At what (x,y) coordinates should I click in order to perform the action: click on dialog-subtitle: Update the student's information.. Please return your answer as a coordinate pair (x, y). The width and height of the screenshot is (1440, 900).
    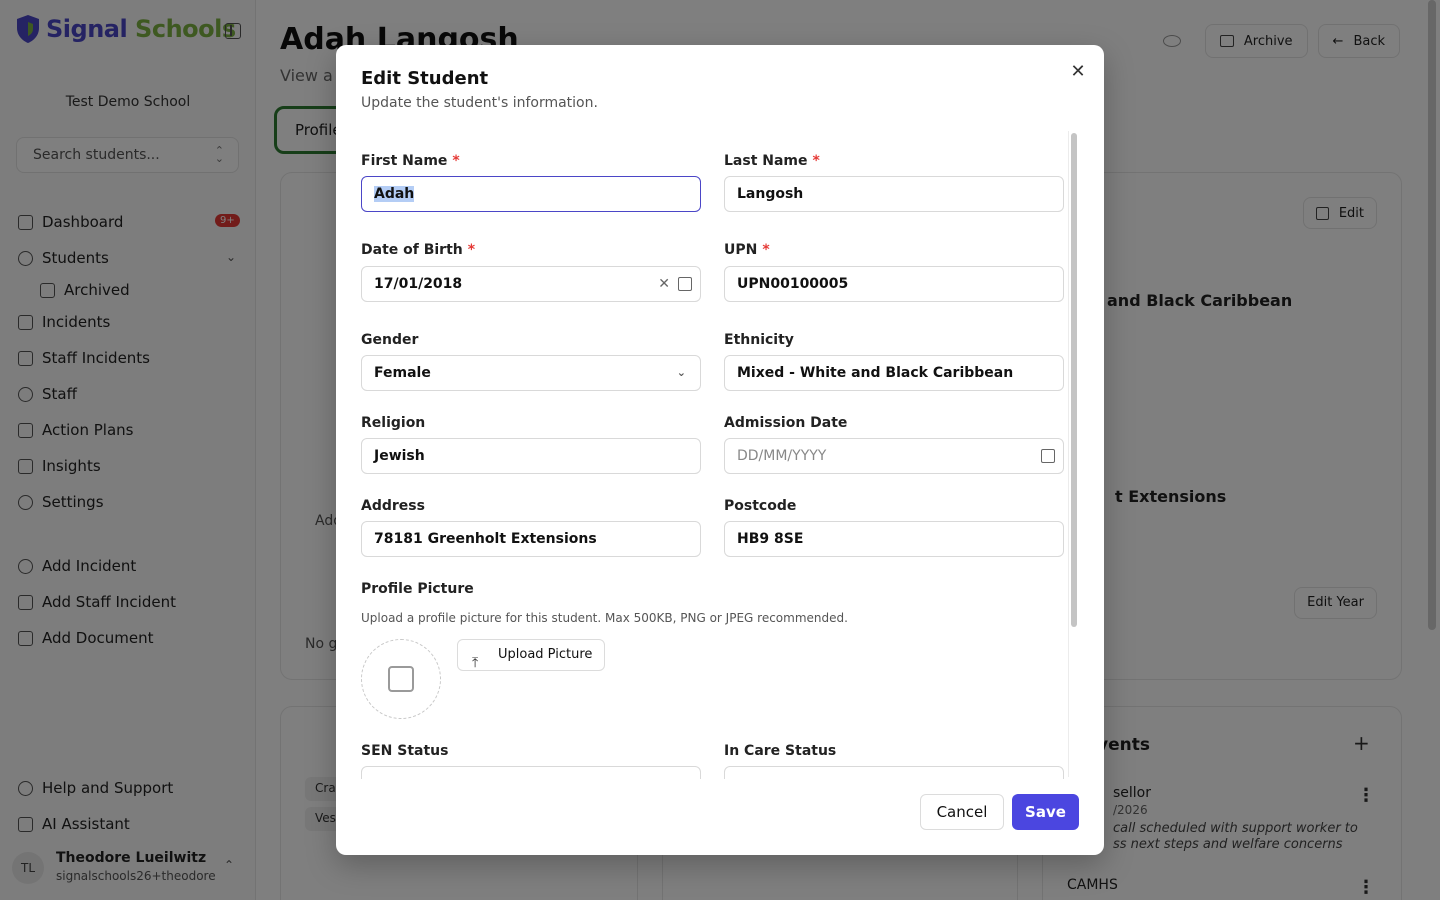
    Looking at the image, I should click on (479, 103).